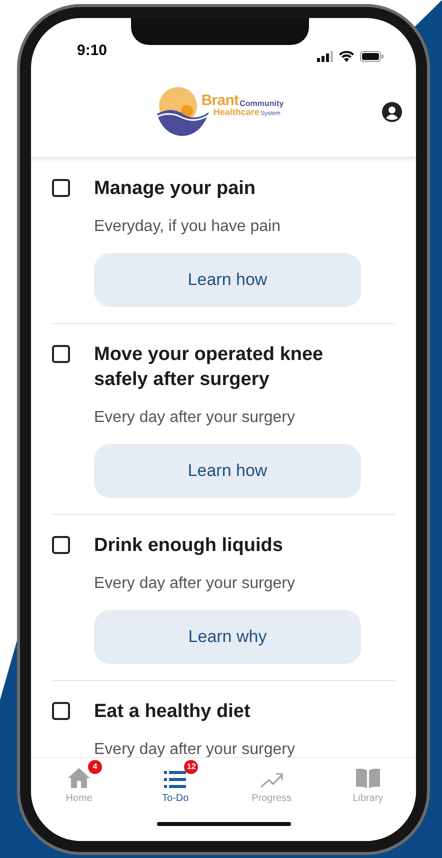  Describe the element at coordinates (95, 767) in the screenshot. I see `badge: 4` at that location.